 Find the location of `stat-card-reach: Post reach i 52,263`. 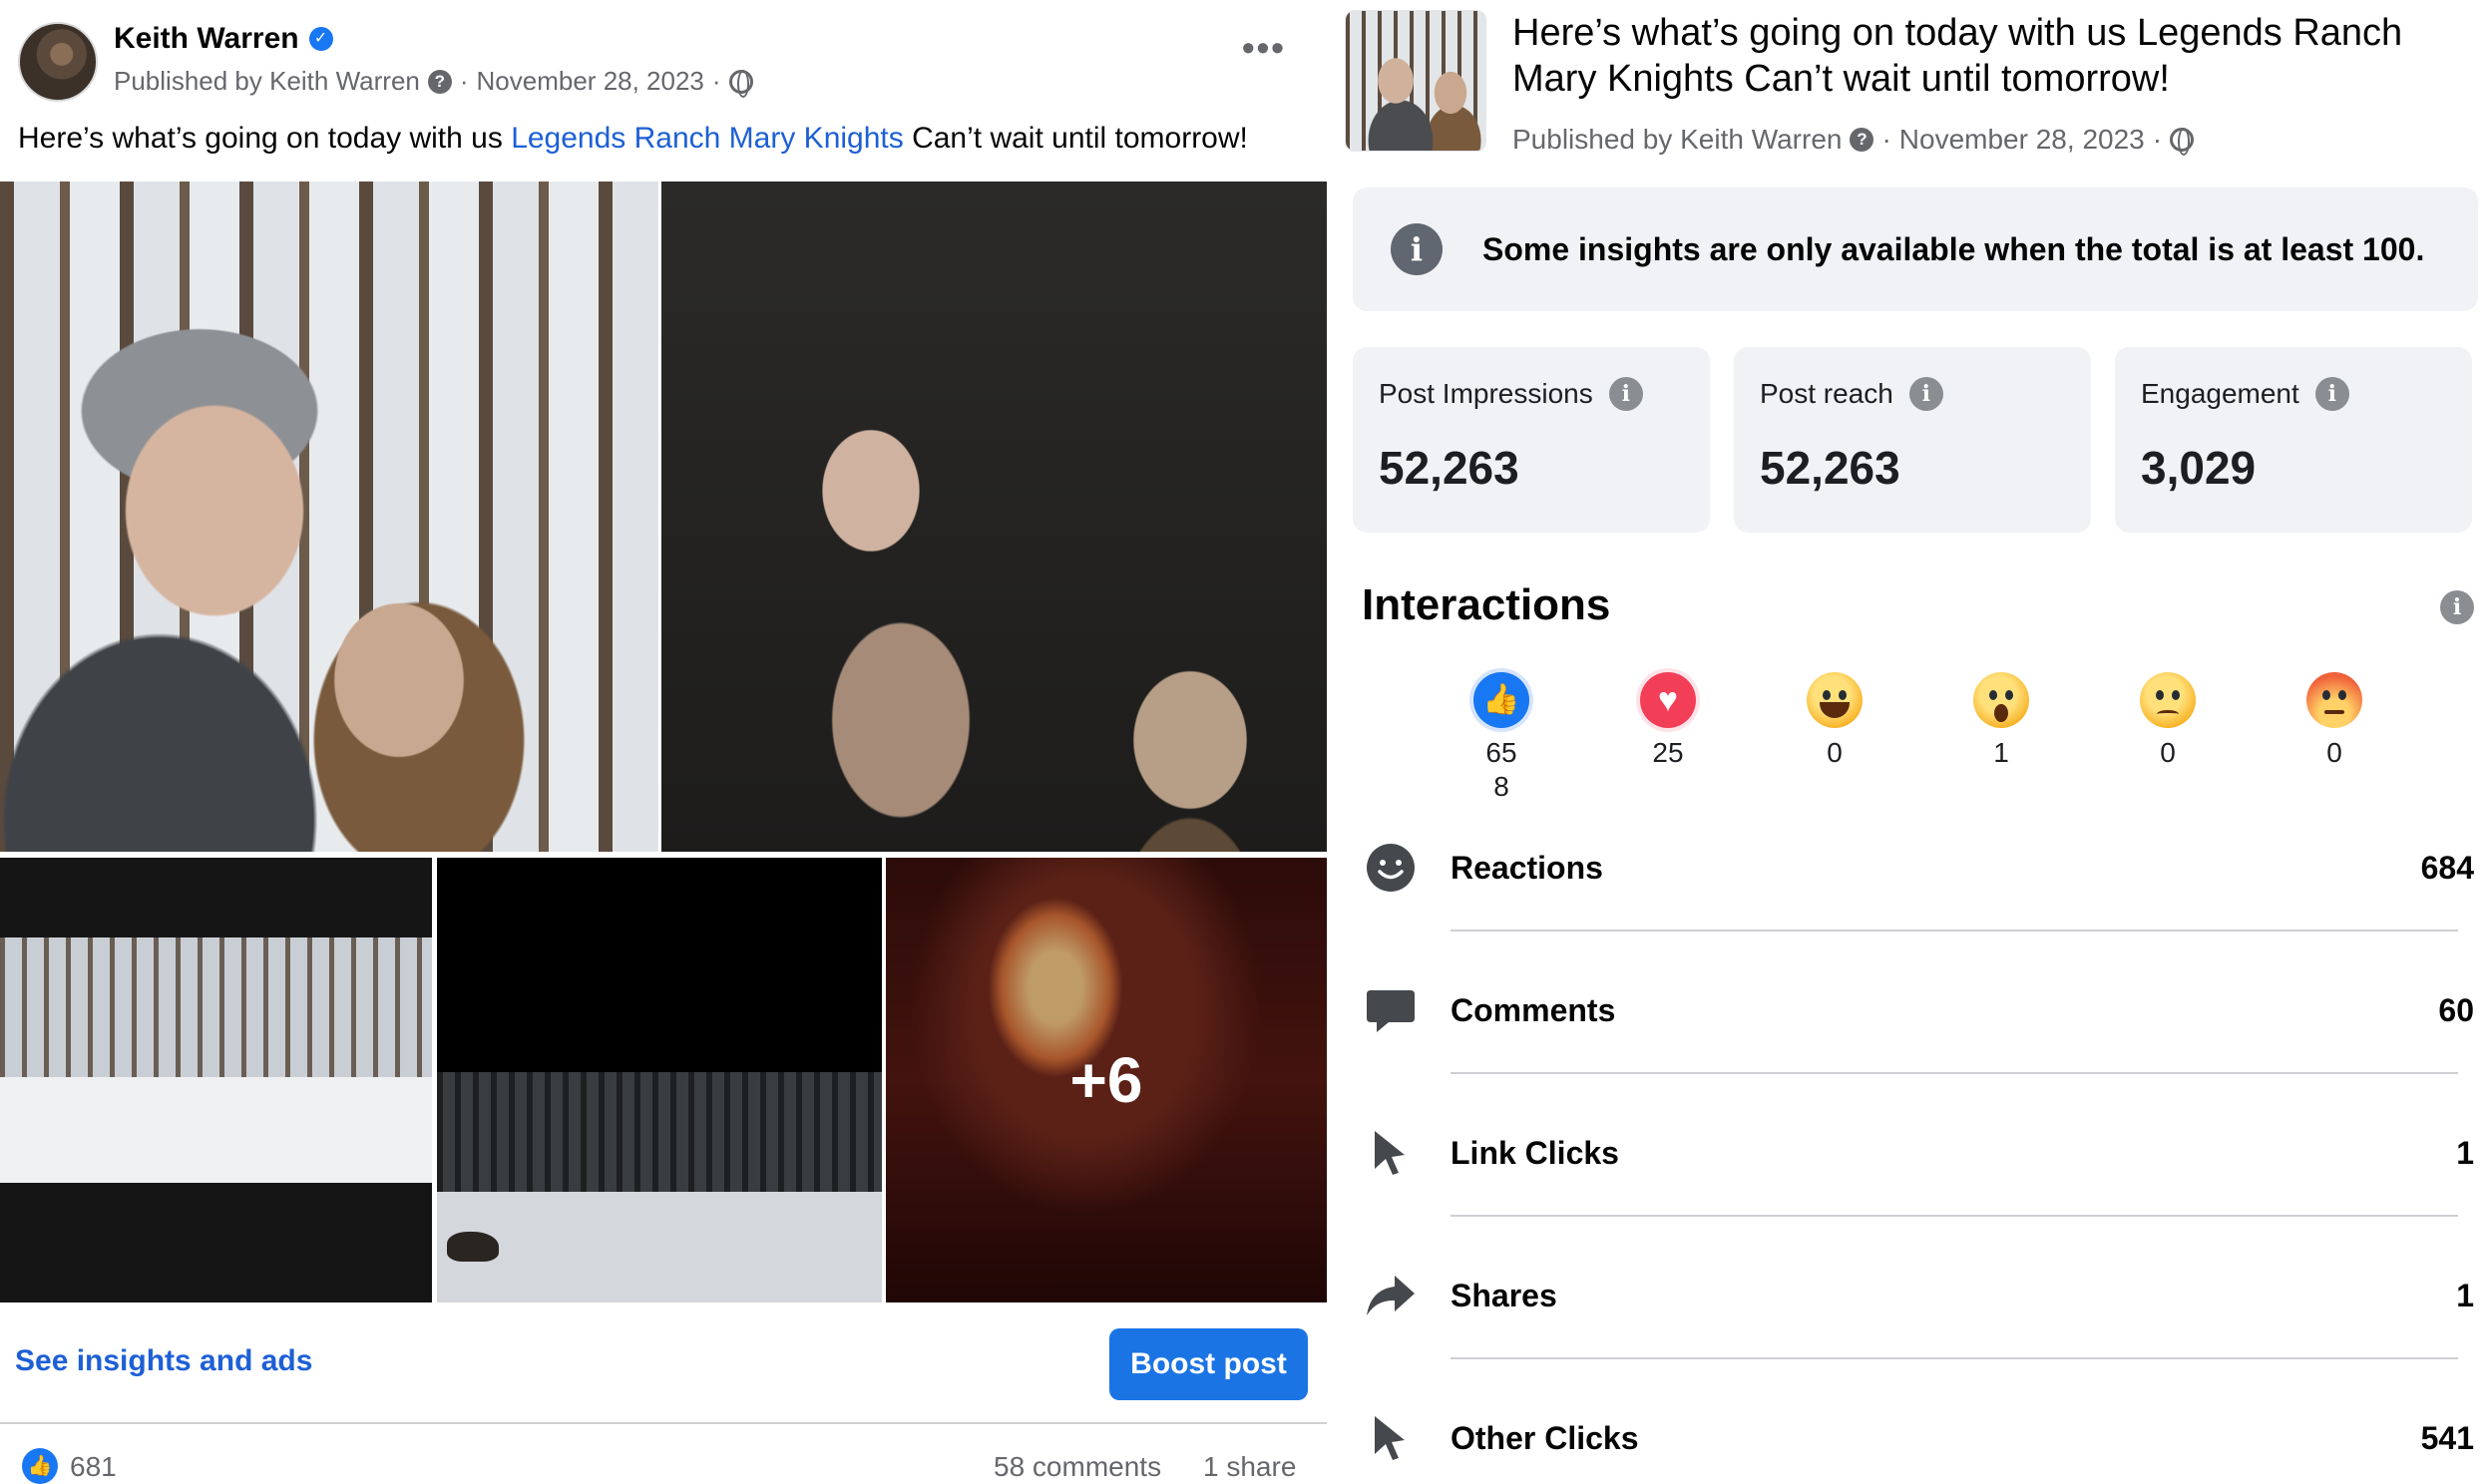

stat-card-reach: Post reach i 52,263 is located at coordinates (1912, 440).